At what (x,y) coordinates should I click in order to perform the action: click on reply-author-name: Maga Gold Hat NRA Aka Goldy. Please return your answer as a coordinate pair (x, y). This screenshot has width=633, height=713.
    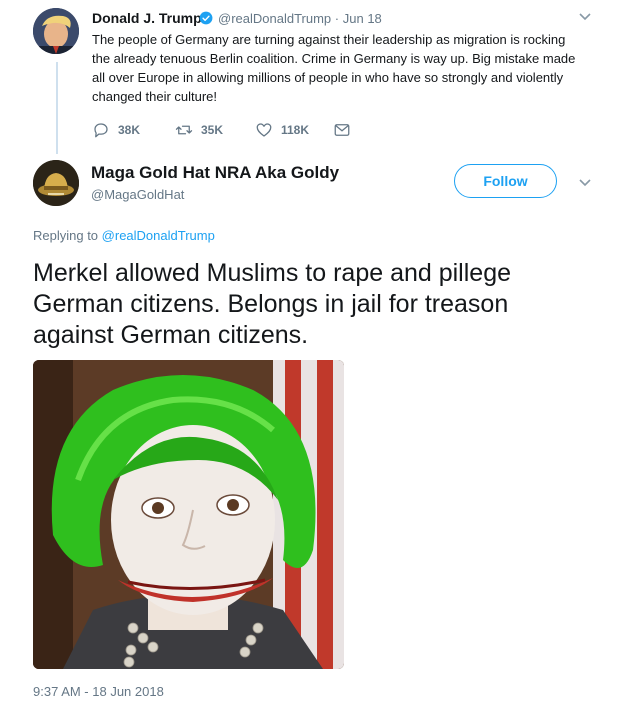
    Looking at the image, I should click on (215, 173).